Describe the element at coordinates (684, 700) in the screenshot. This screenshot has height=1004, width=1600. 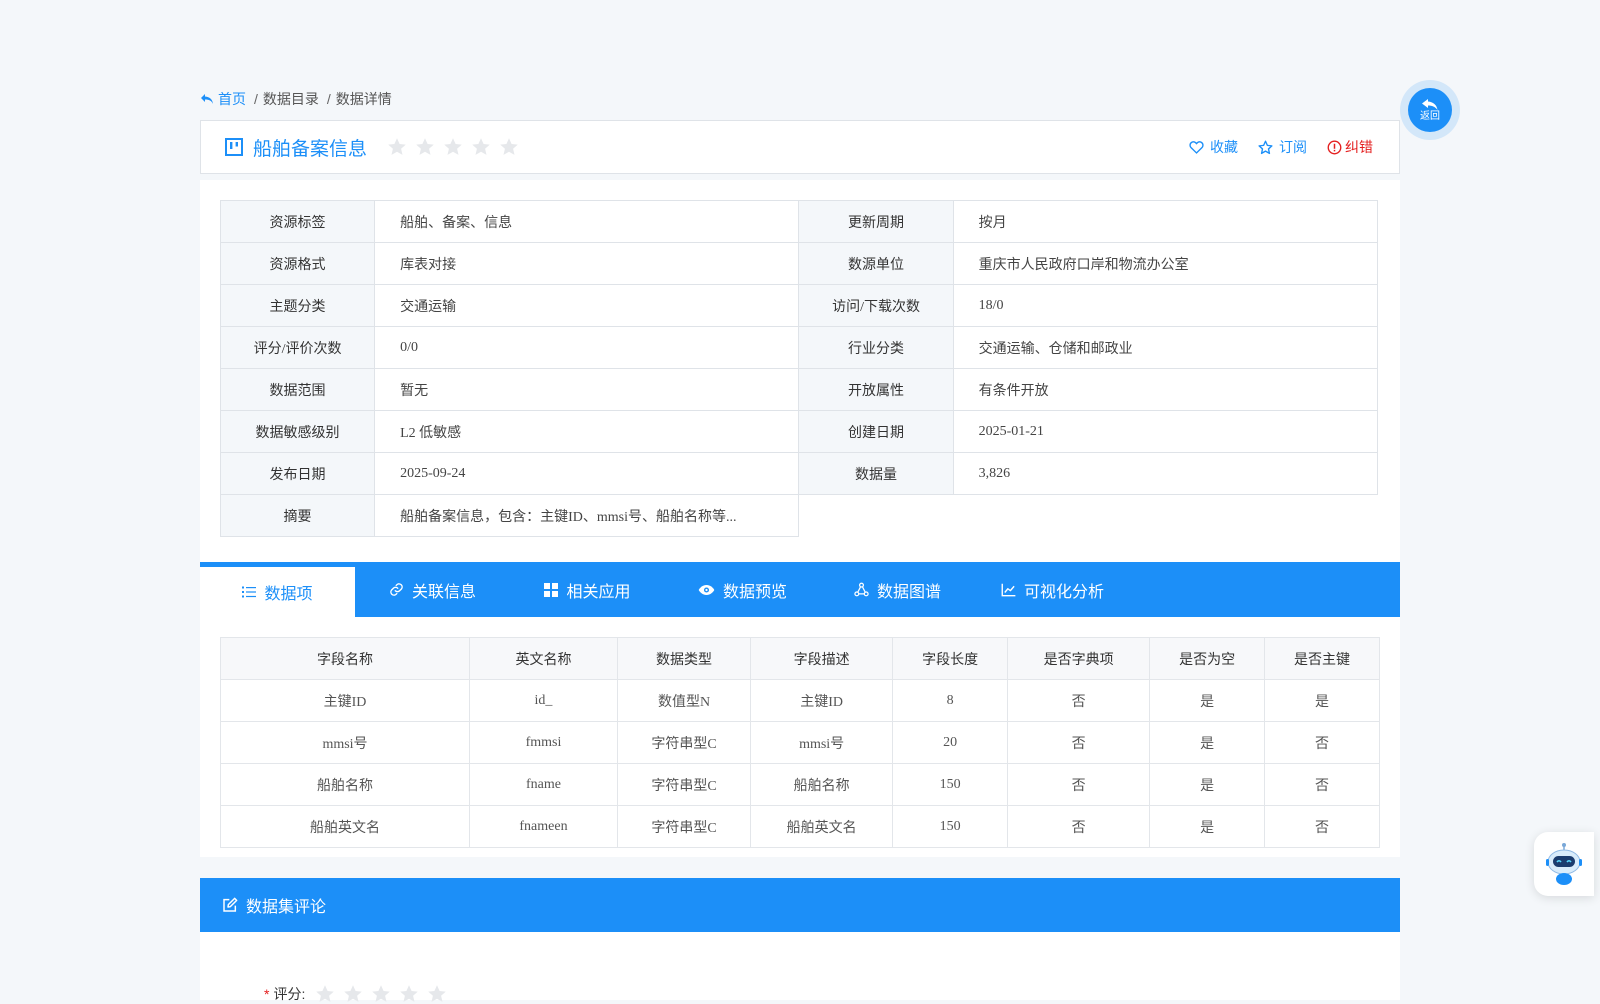
I see `table-cell: 数值型N` at that location.